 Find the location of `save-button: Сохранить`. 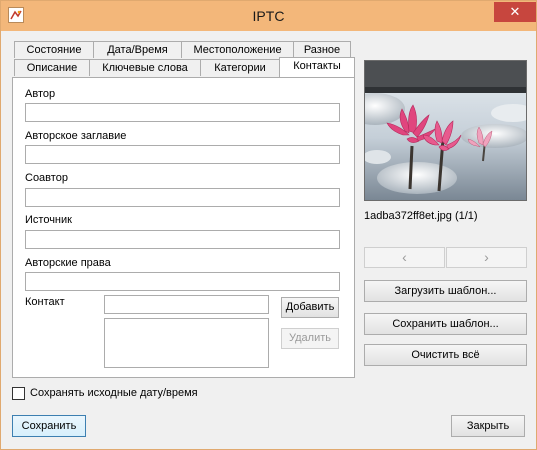

save-button: Сохранить is located at coordinates (49, 426).